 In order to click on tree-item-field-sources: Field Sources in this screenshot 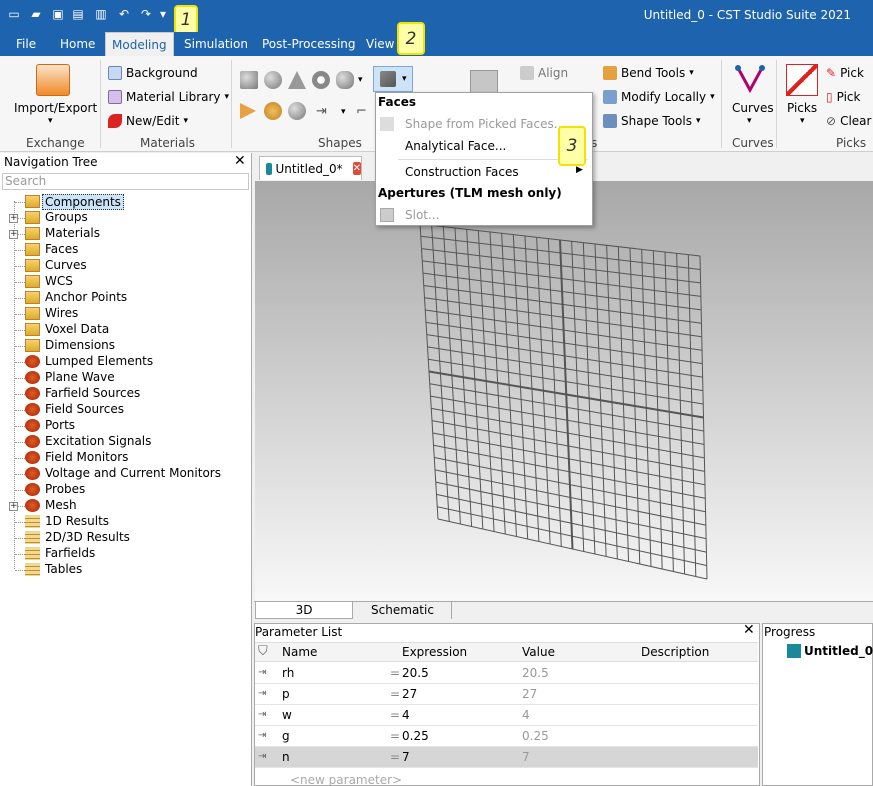, I will do `click(125, 410)`.